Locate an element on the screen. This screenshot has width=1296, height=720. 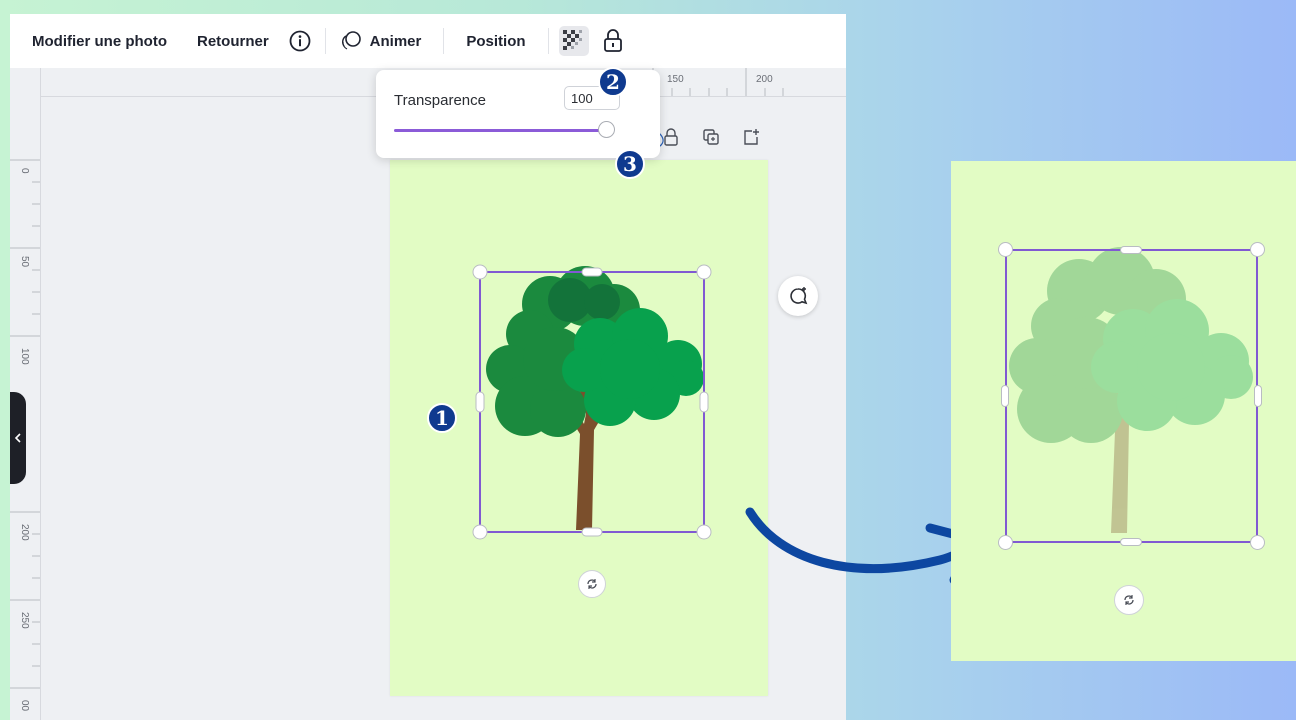
step-badge-1: 1 is located at coordinates (442, 418).